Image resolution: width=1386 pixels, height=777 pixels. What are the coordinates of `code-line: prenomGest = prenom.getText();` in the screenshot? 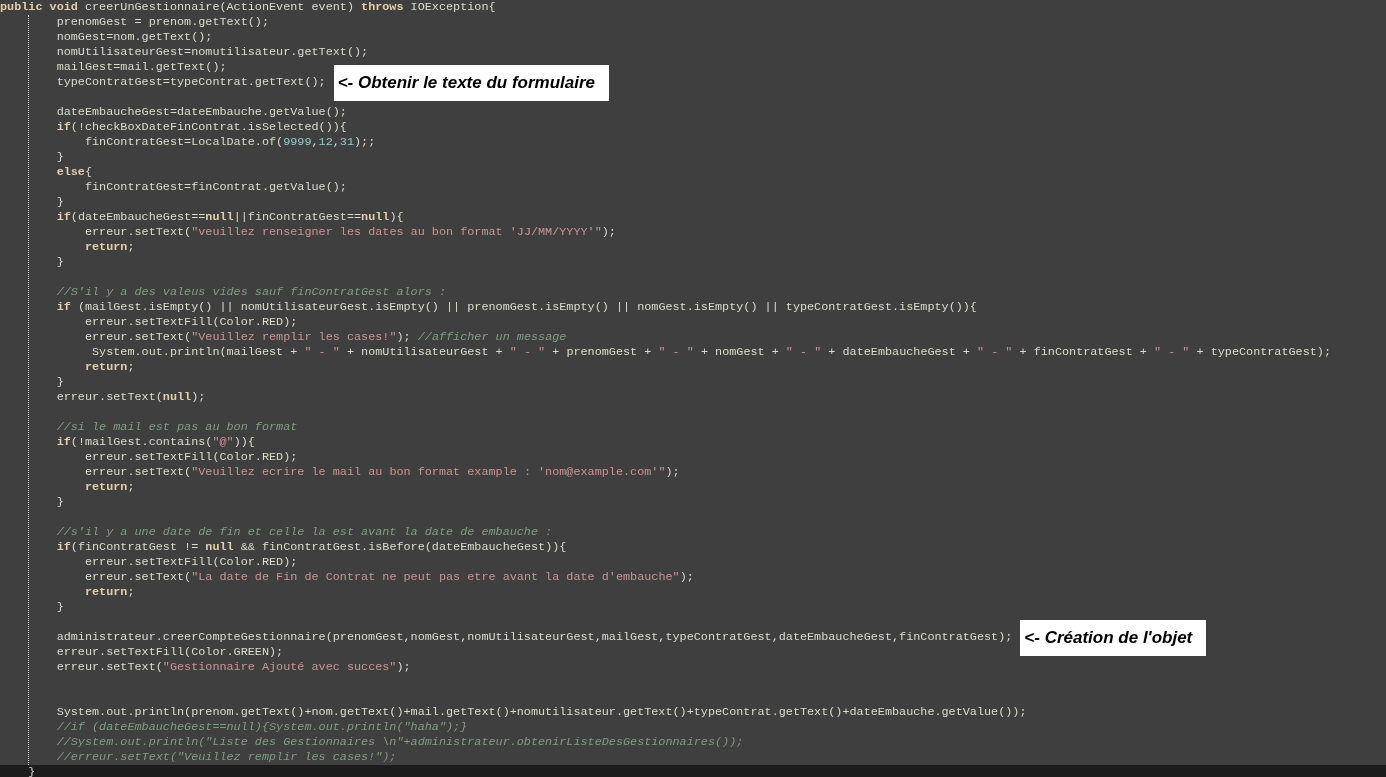 It's located at (162, 22).